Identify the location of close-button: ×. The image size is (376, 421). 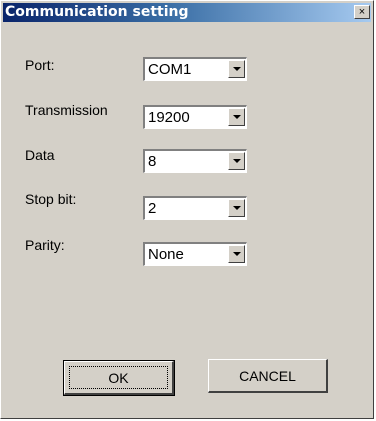
(362, 12).